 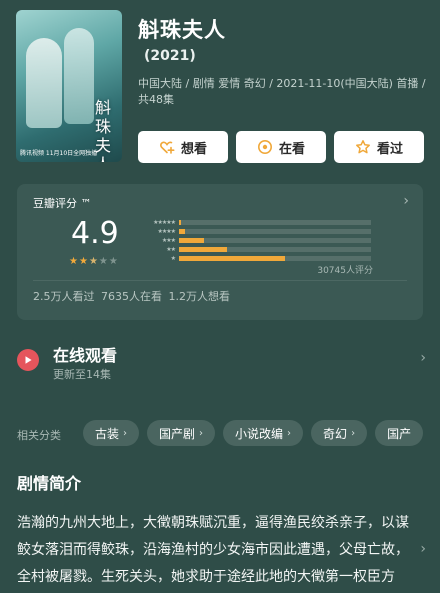 I want to click on tag-chip: 国产, so click(x=399, y=433).